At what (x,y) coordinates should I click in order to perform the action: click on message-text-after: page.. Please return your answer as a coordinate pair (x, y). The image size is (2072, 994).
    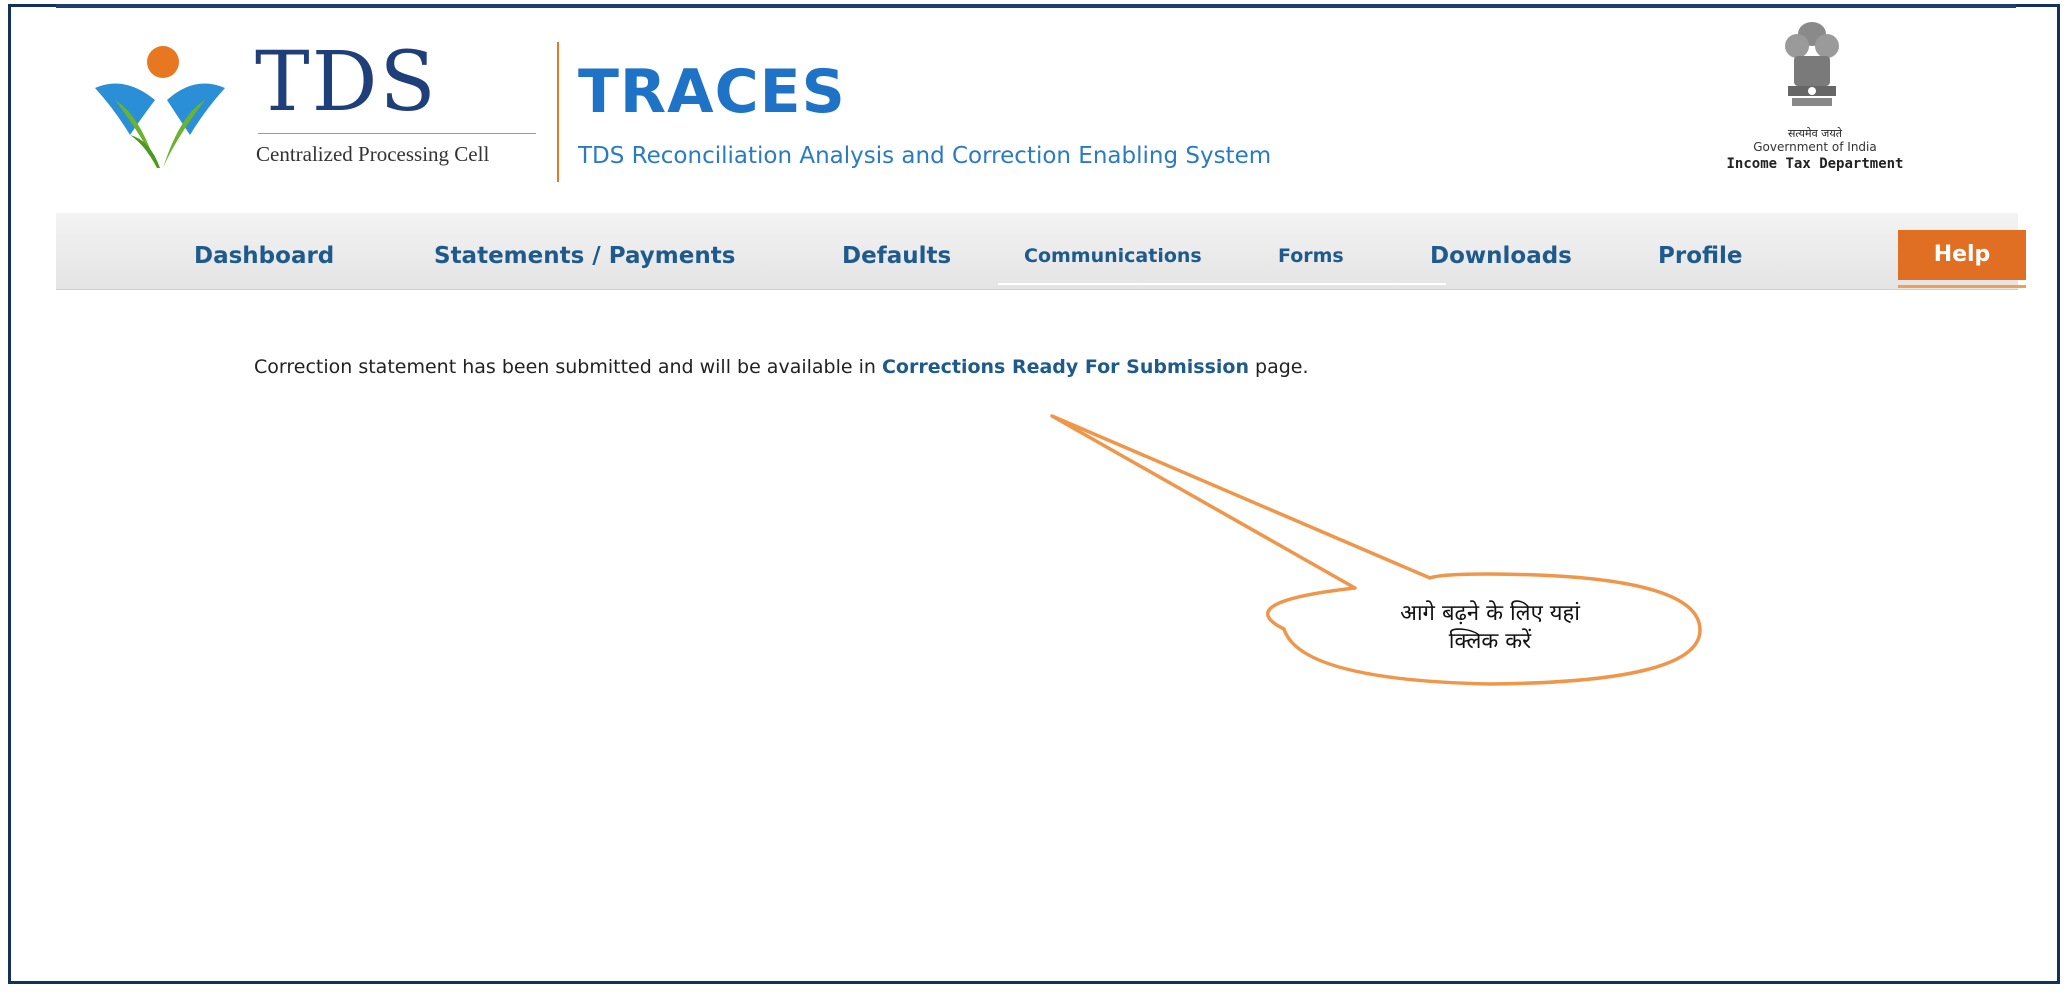
    Looking at the image, I should click on (1278, 367).